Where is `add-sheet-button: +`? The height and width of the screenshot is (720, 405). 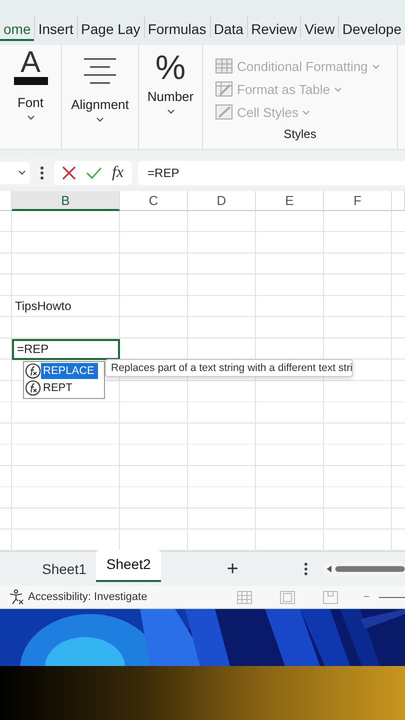 add-sheet-button: + is located at coordinates (232, 569).